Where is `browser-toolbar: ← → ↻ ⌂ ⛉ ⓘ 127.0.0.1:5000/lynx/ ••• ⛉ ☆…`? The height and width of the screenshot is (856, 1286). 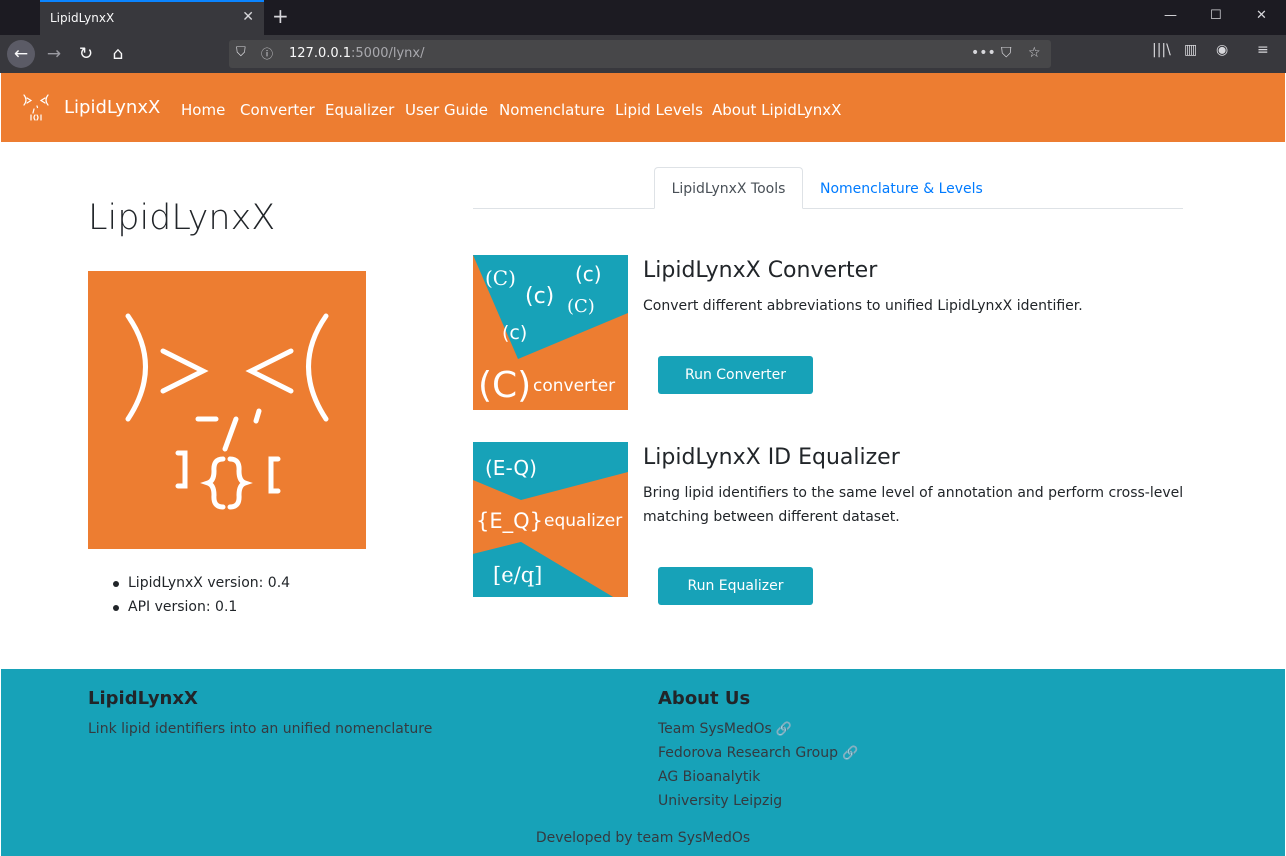
browser-toolbar: ← → ↻ ⌂ ⛉ ⓘ 127.0.0.1:5000/lynx/ ••• ⛉ ☆… is located at coordinates (643, 54).